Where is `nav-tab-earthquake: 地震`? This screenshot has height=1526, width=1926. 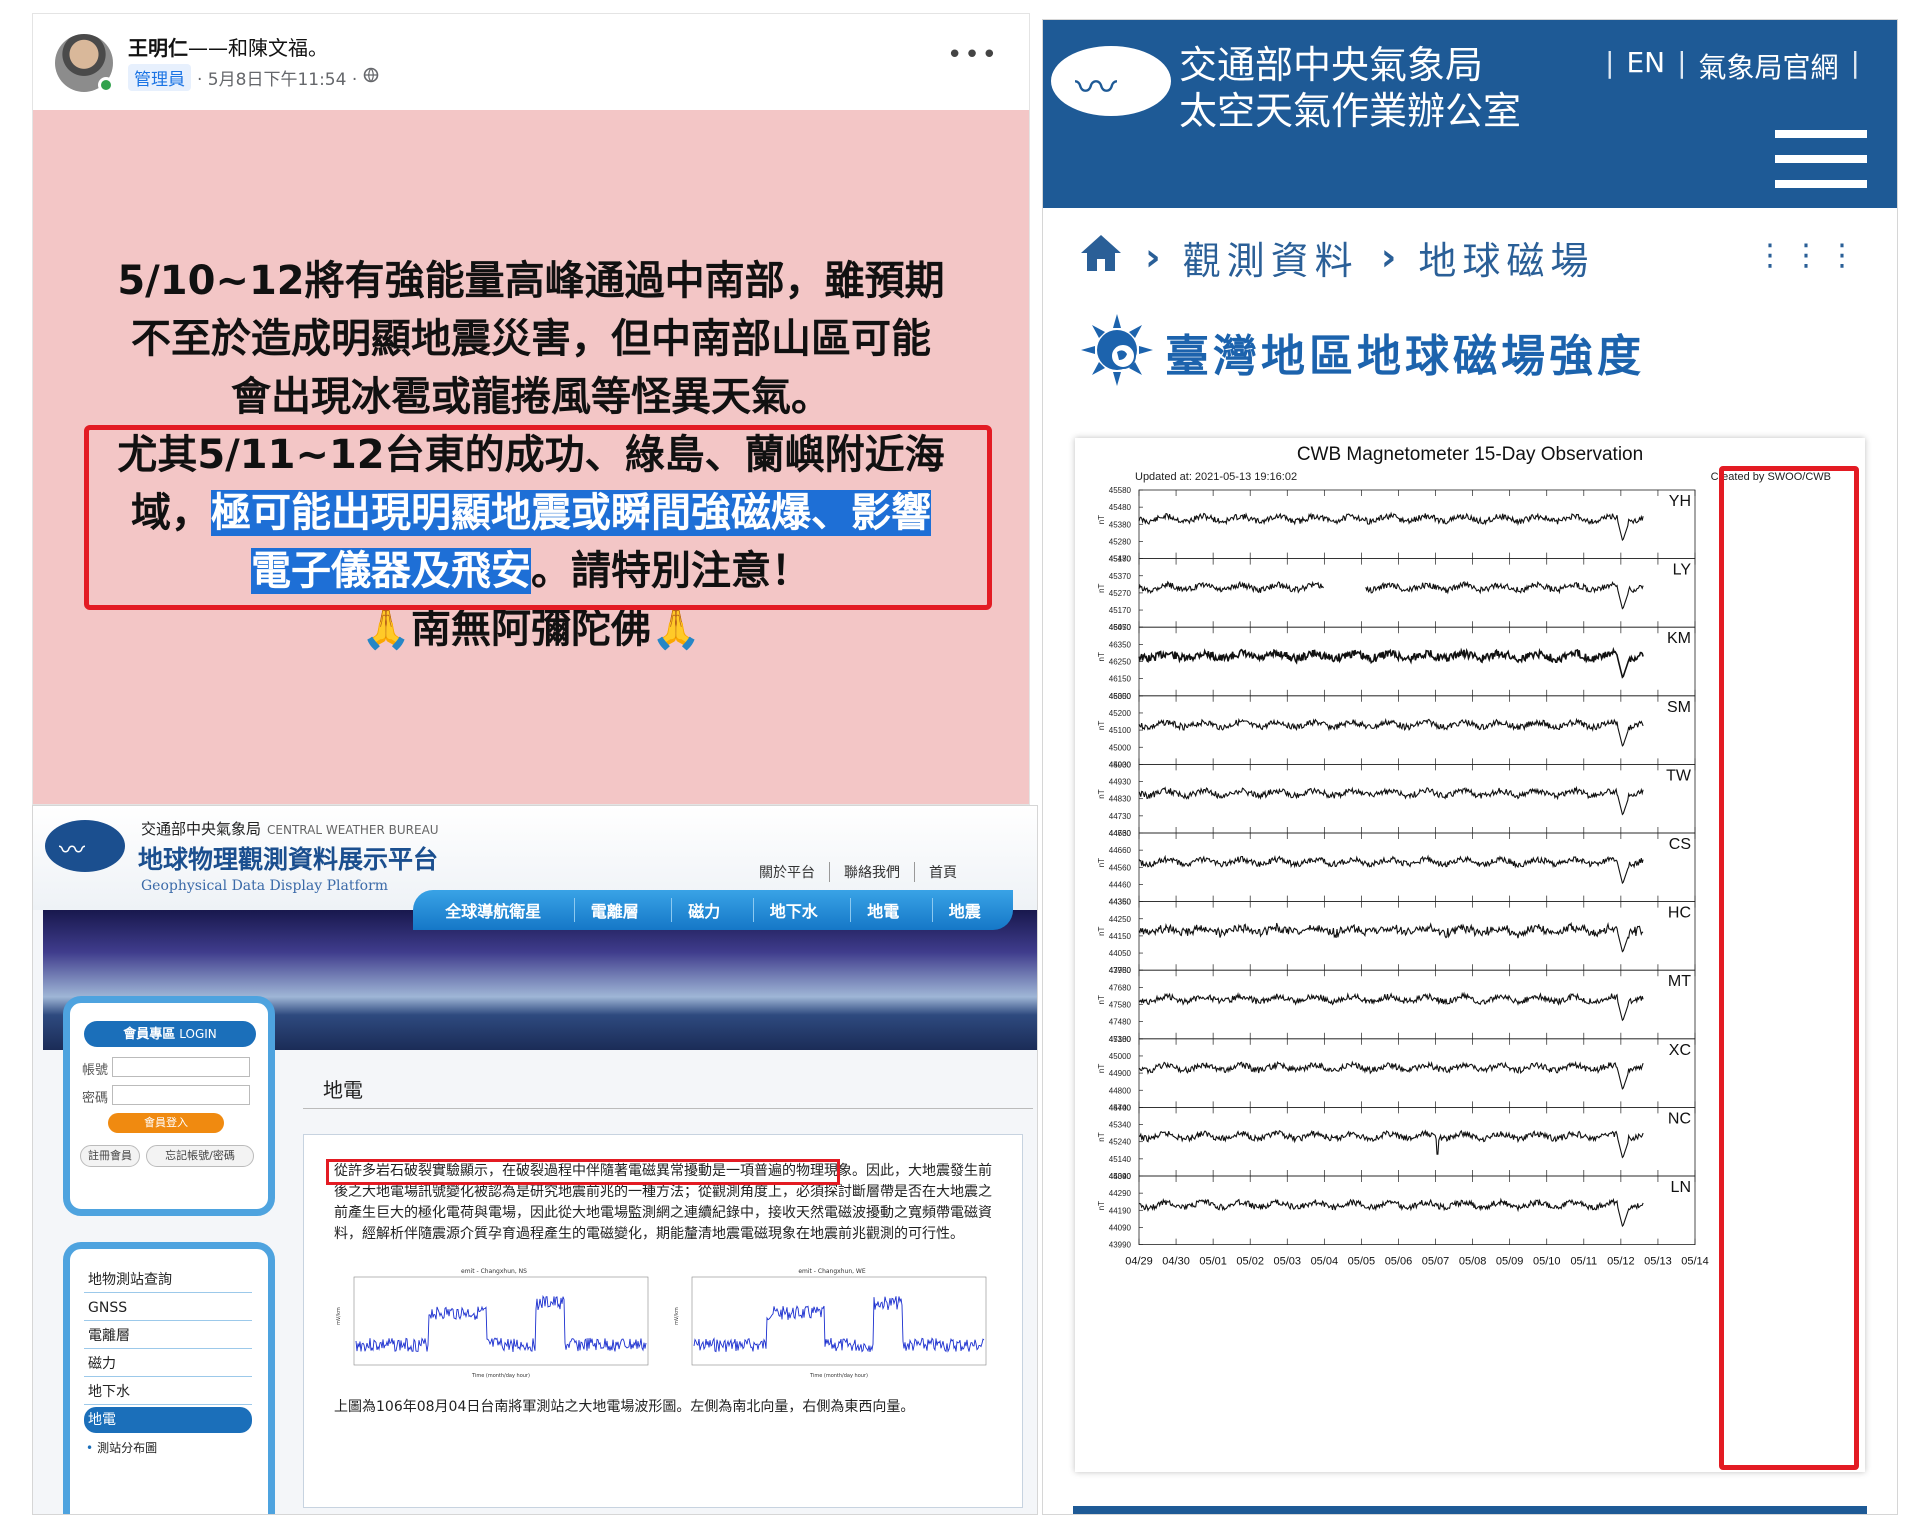 nav-tab-earthquake: 地震 is located at coordinates (956, 910).